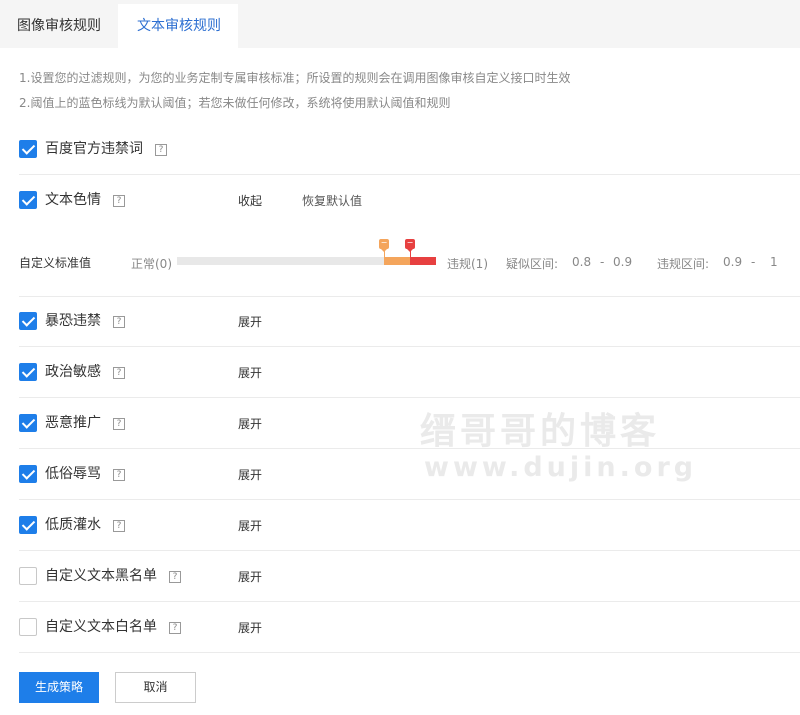 Image resolution: width=800 pixels, height=715 pixels. Describe the element at coordinates (753, 262) in the screenshot. I see `violation-range-dash: -` at that location.